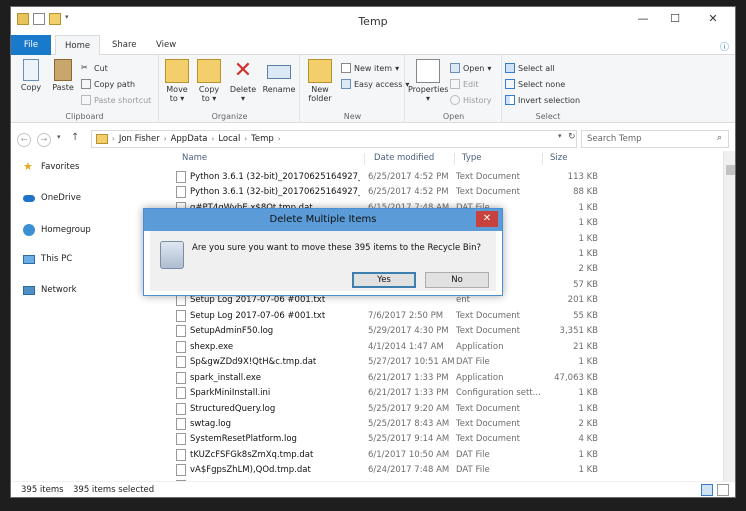 The image size is (746, 511). Describe the element at coordinates (588, 423) in the screenshot. I see `file-size: 2 KB` at that location.